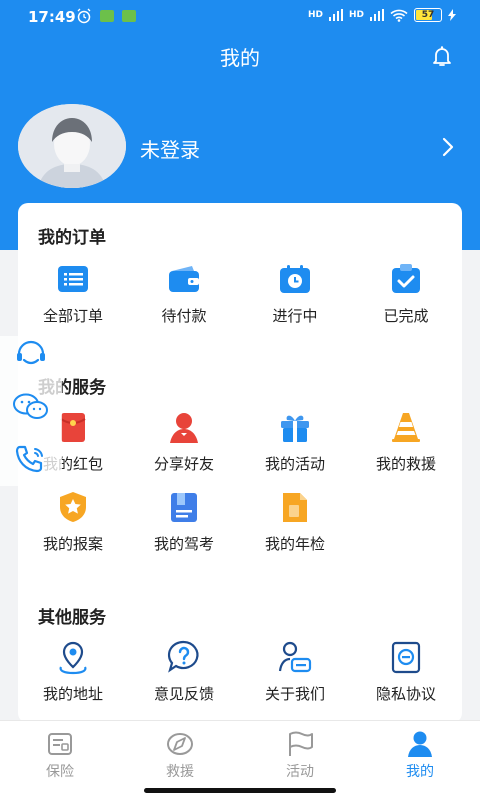 This screenshot has width=480, height=801. I want to click on other-section-title: 其他服务, so click(72, 618).